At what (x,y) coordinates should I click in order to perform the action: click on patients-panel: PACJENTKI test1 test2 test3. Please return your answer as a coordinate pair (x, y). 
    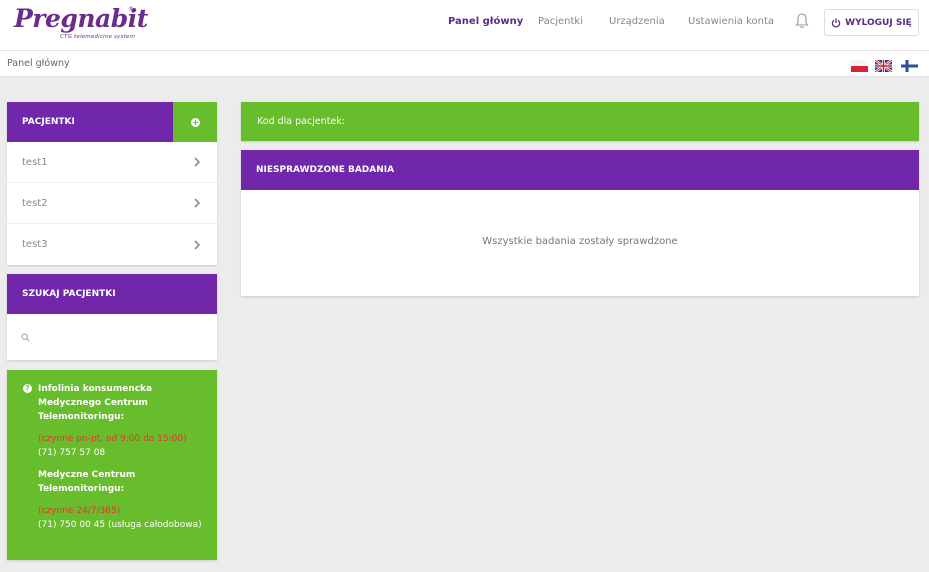
    Looking at the image, I should click on (112, 183).